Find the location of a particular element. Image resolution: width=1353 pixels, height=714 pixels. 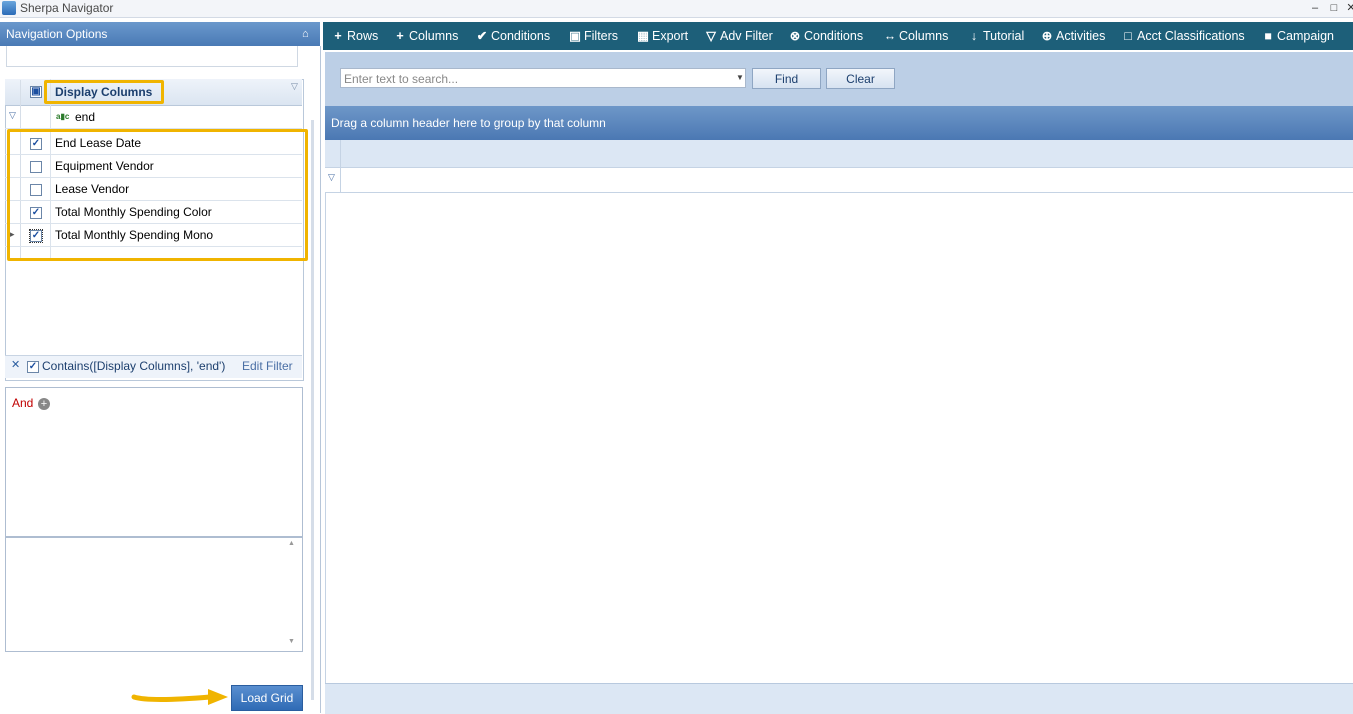

arrow-down-icon: ↓ is located at coordinates (974, 36).